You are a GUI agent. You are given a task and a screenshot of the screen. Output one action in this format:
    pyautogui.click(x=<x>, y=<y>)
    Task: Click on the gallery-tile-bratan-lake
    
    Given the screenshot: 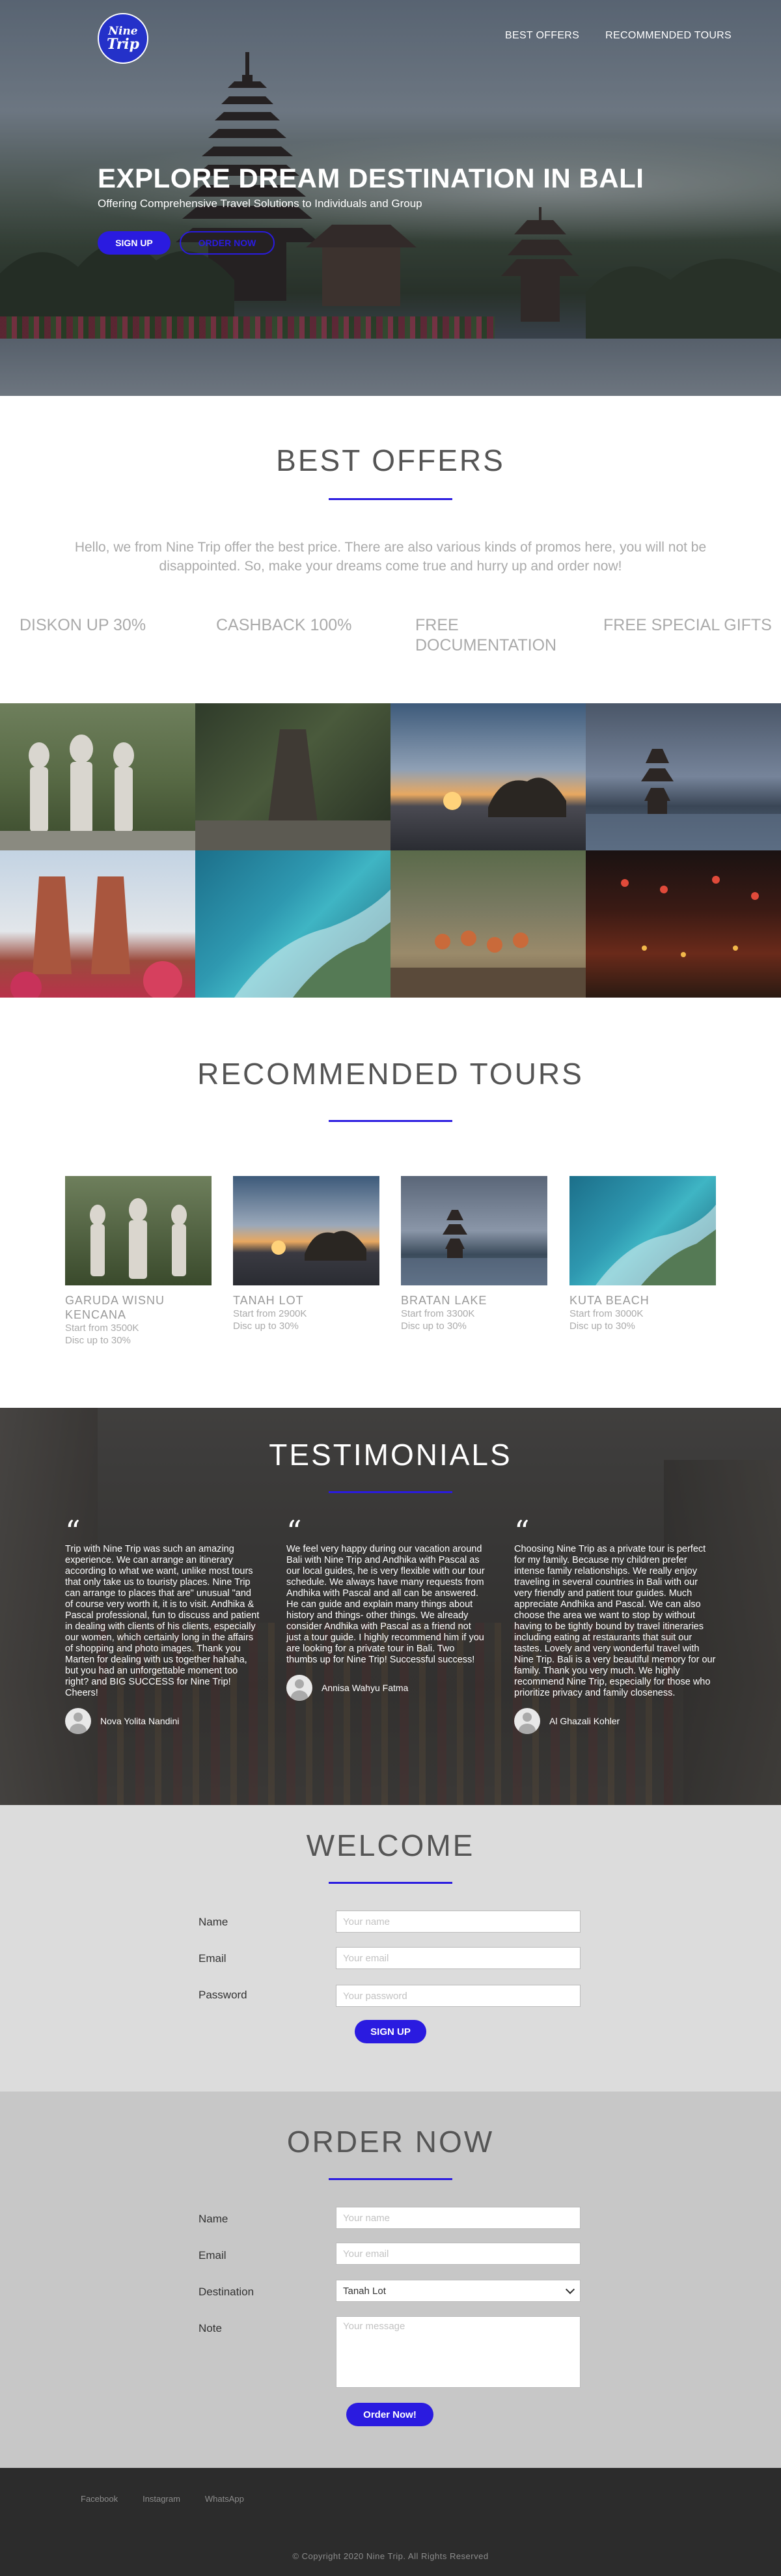 What is the action you would take?
    pyautogui.click(x=684, y=777)
    